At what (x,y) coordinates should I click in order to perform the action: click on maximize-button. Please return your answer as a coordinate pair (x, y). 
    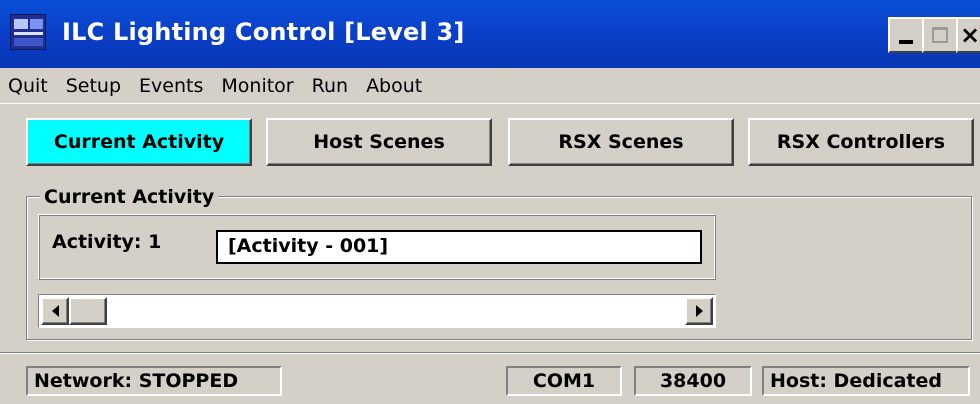
    Looking at the image, I should click on (940, 35).